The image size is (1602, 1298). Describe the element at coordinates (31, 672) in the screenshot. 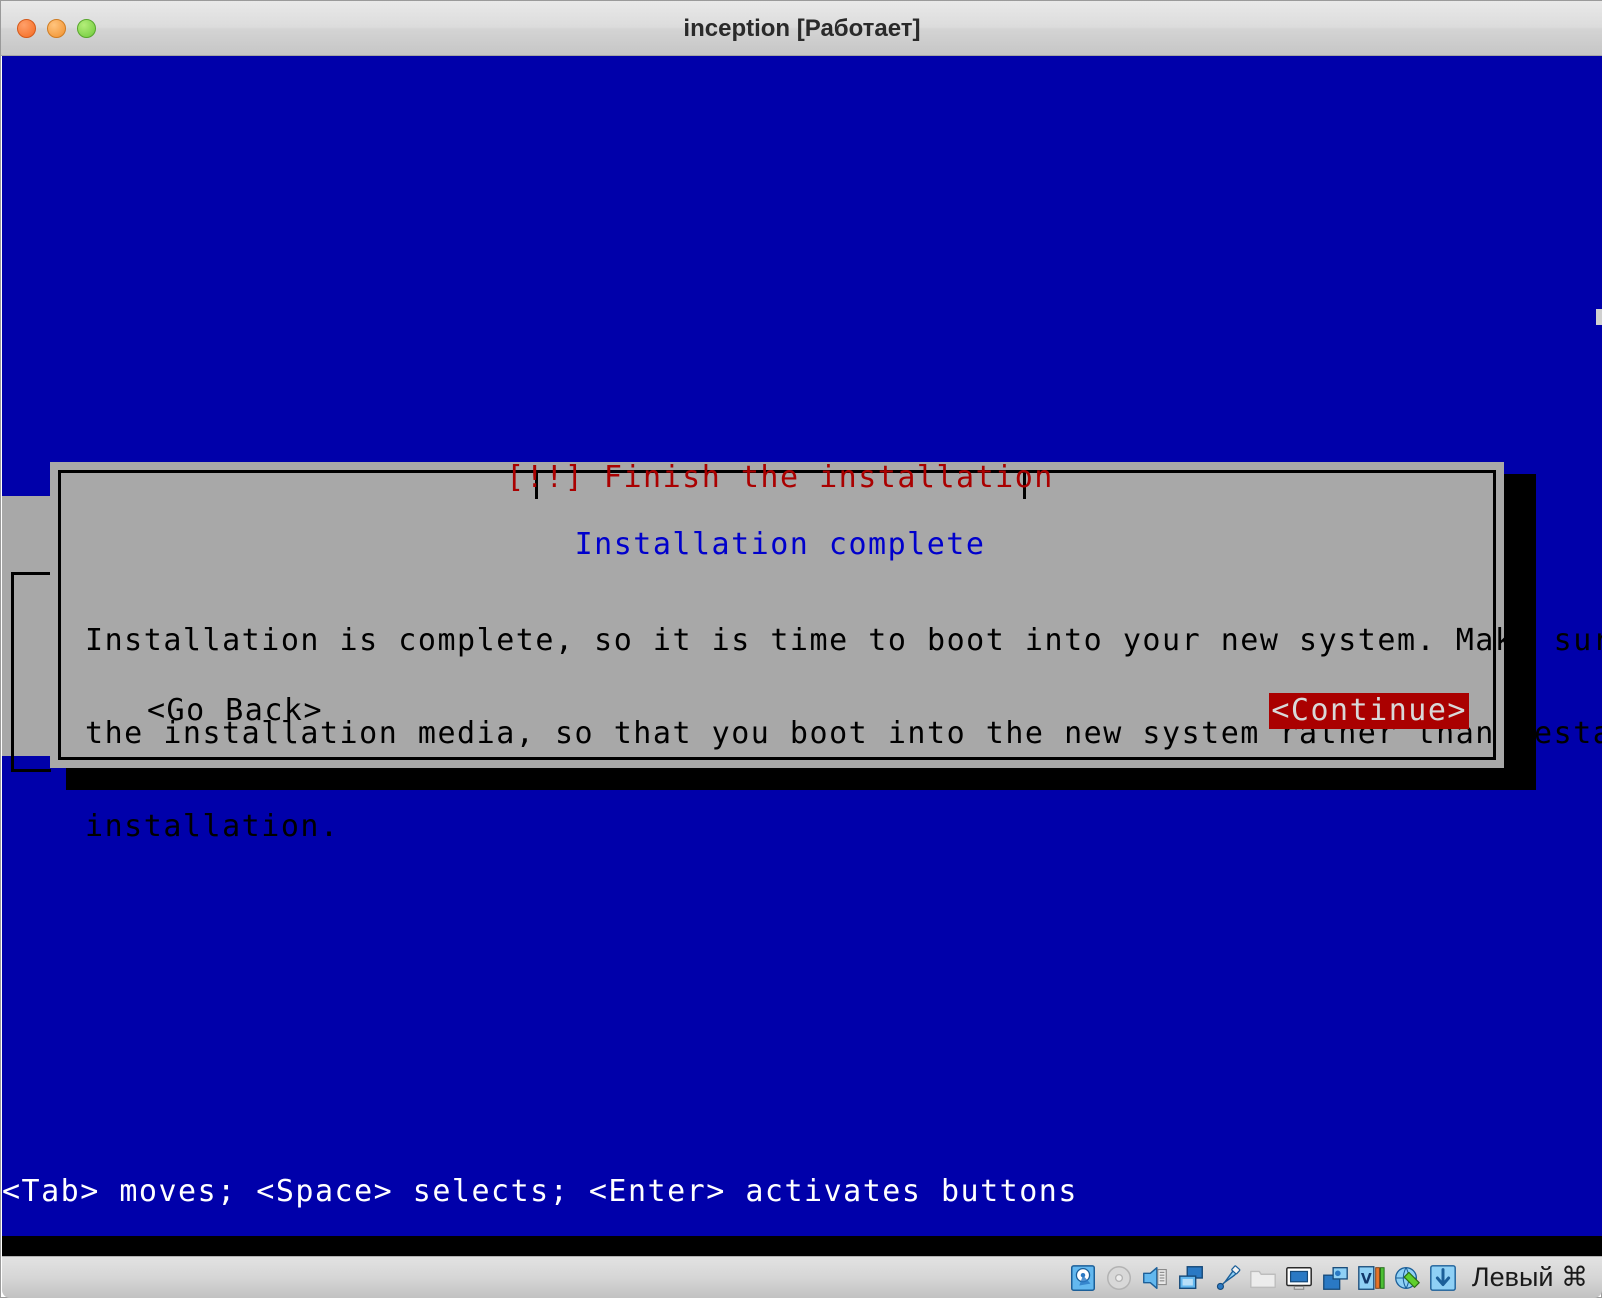

I see `background-dialog-border` at that location.